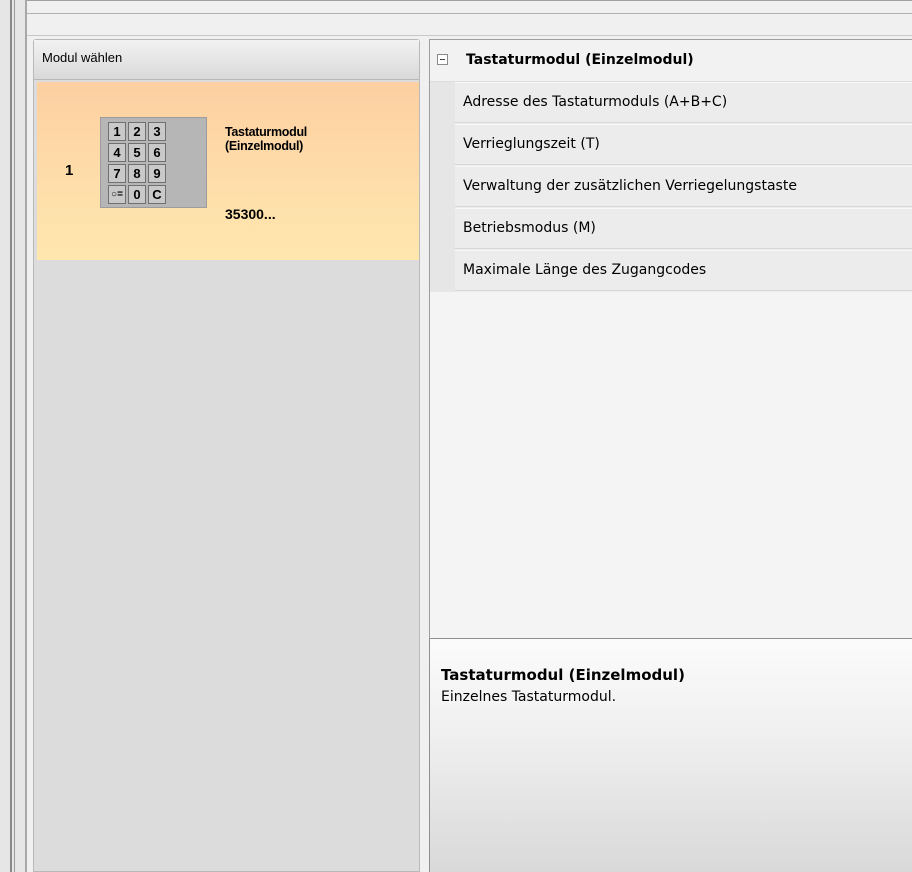  Describe the element at coordinates (157, 131) in the screenshot. I see `keypad-key: 3` at that location.